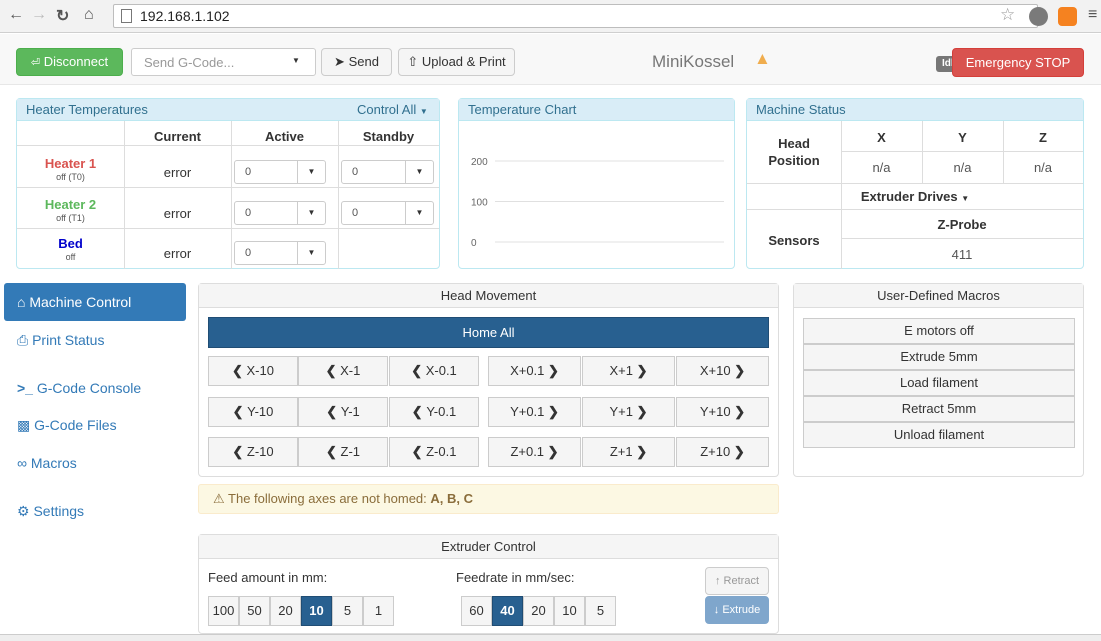 The image size is (1101, 641). What do you see at coordinates (938, 296) in the screenshot?
I see `panel-title: User-Defined Macros` at bounding box center [938, 296].